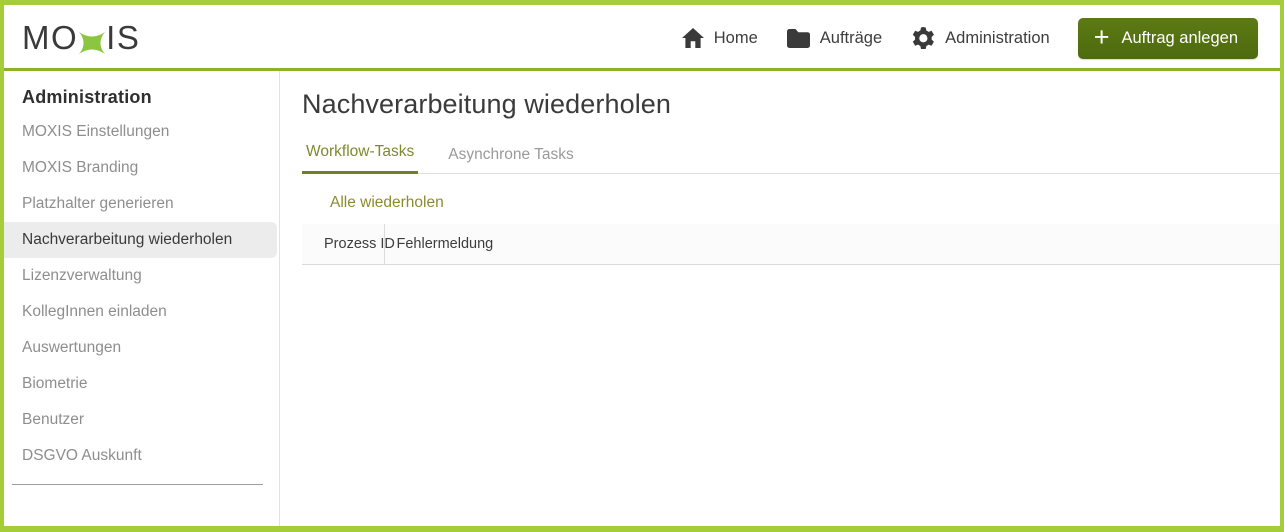 Image resolution: width=1284 pixels, height=532 pixels. What do you see at coordinates (140, 384) in the screenshot?
I see `sidebar-item-biometrie: Biometrie` at bounding box center [140, 384].